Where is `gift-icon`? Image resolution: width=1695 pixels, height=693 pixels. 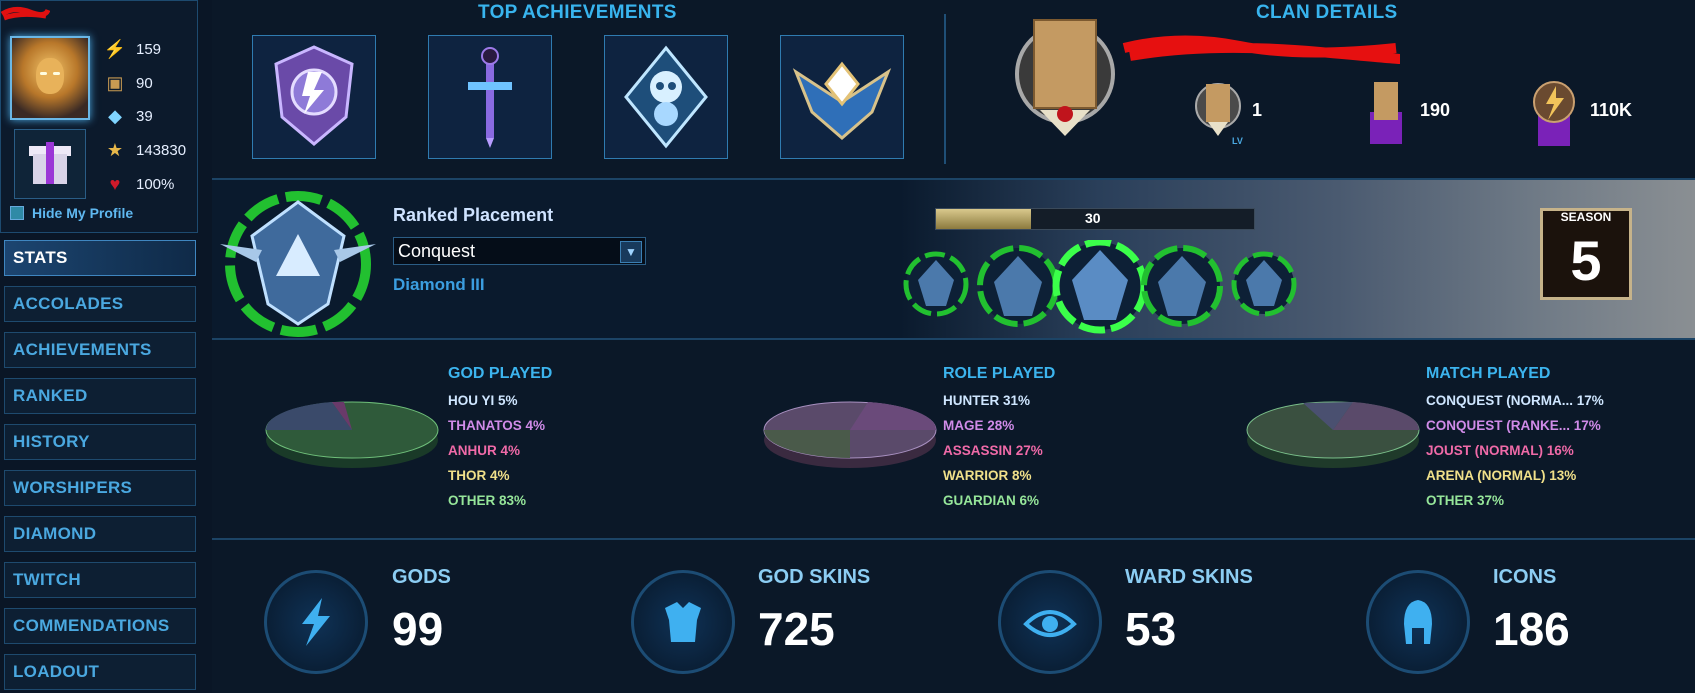
gift-icon is located at coordinates (50, 164).